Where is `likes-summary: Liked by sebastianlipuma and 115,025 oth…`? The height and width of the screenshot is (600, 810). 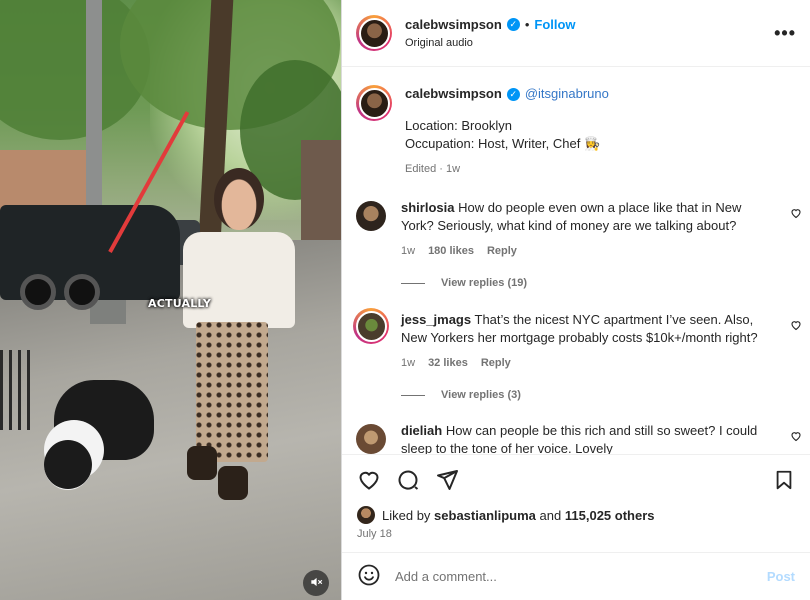 likes-summary: Liked by sebastianlipuma and 115,025 oth… is located at coordinates (576, 515).